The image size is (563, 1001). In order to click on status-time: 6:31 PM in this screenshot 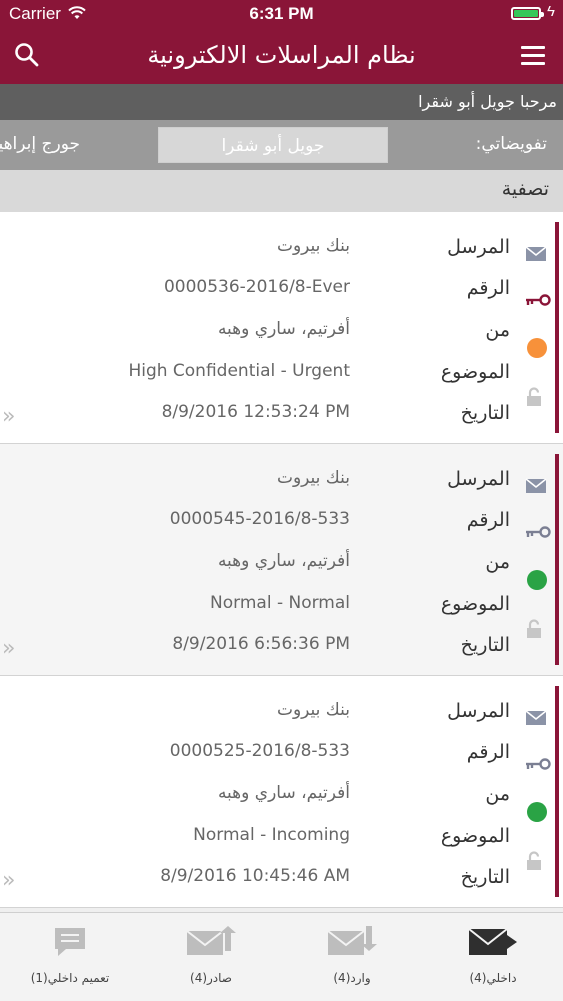, I will do `click(281, 13)`.